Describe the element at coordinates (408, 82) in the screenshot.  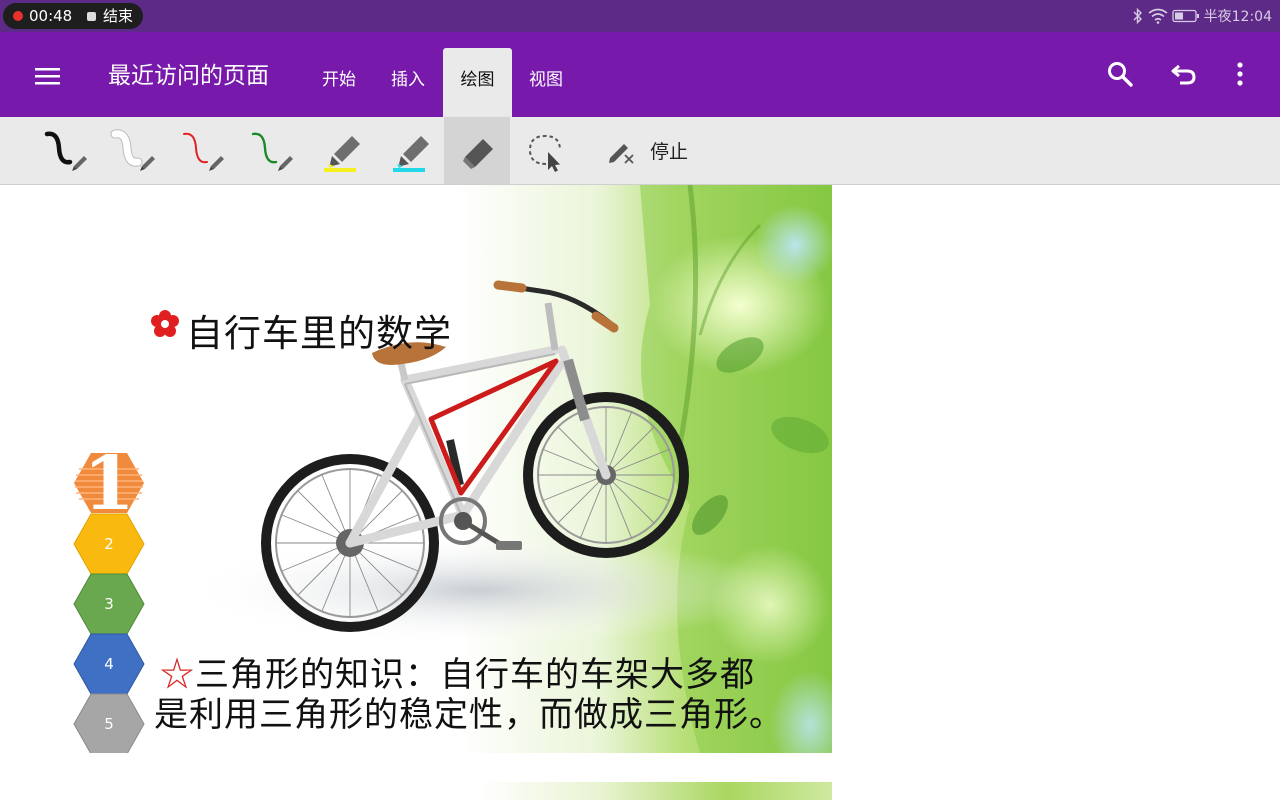
I see `tab-insert: 插入` at that location.